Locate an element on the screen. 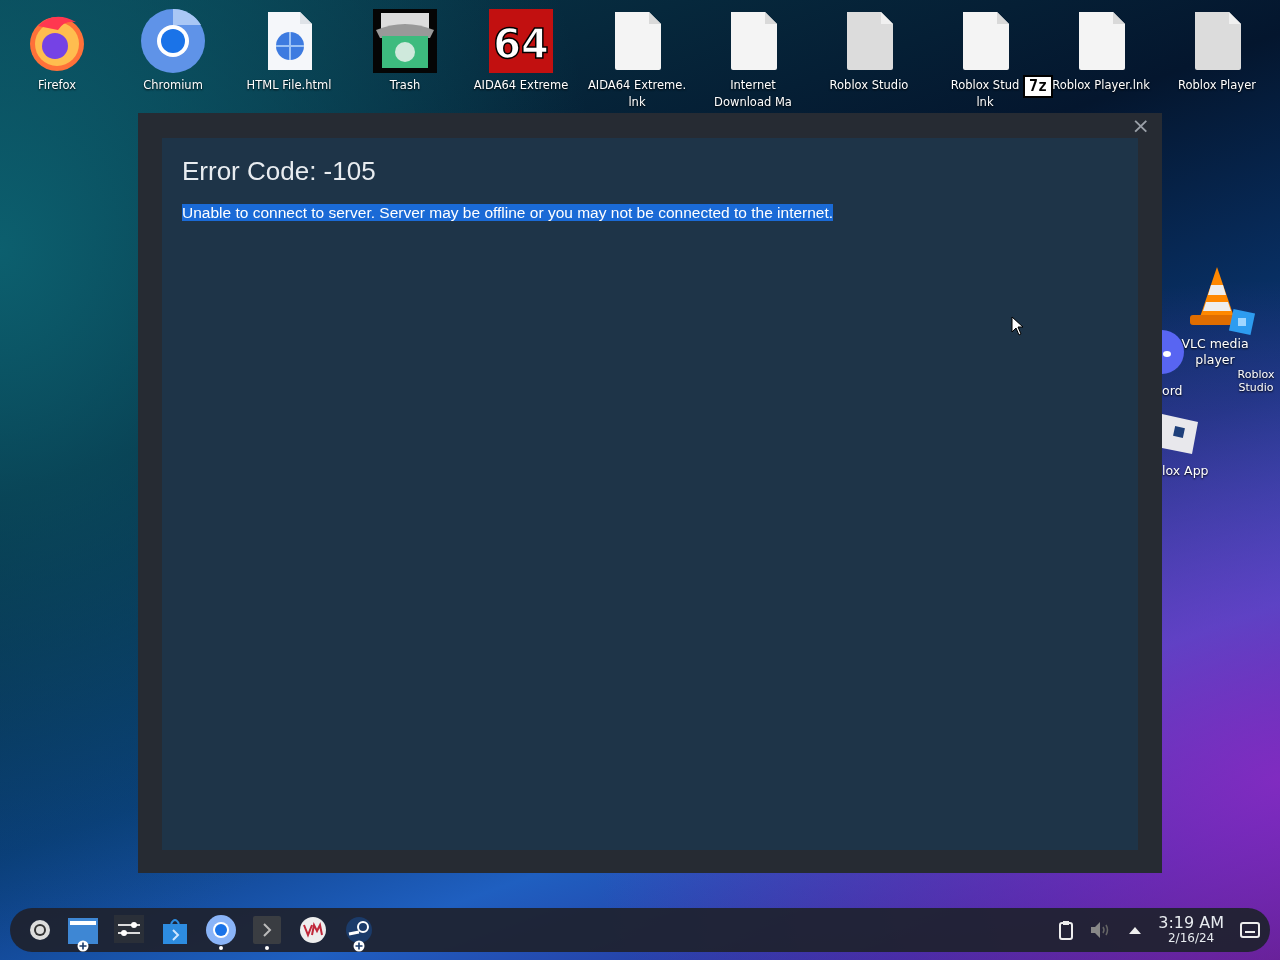 This screenshot has width=1280, height=960. icon-label: Firefox is located at coordinates (57, 85).